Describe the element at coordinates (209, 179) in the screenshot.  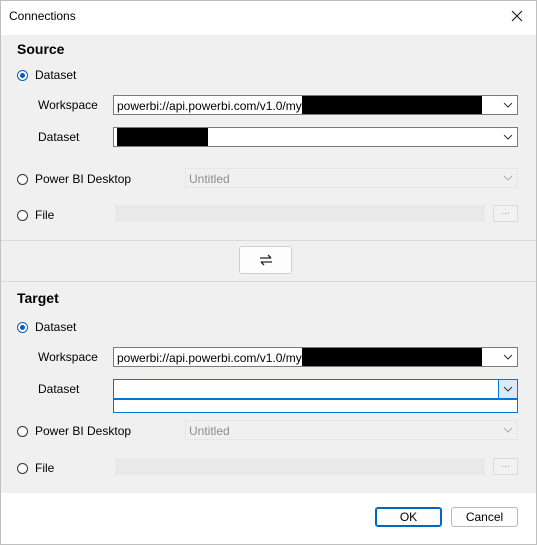
I see `source-desktop-value: Untitled` at that location.